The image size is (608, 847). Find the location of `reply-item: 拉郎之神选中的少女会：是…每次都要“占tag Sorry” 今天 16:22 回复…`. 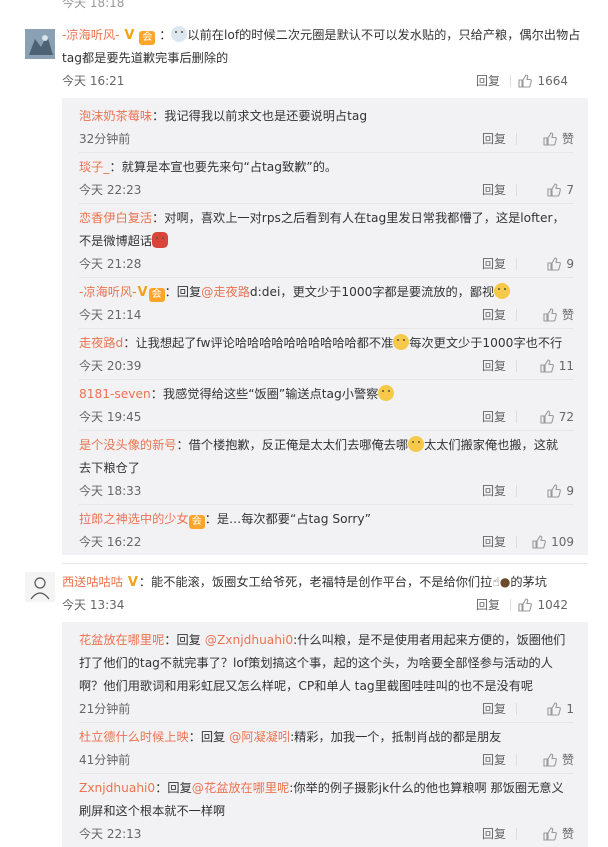

reply-item: 拉郎之神选中的少女会：是…每次都要“占tag Sorry” 今天 16:22 回复… is located at coordinates (326, 530).